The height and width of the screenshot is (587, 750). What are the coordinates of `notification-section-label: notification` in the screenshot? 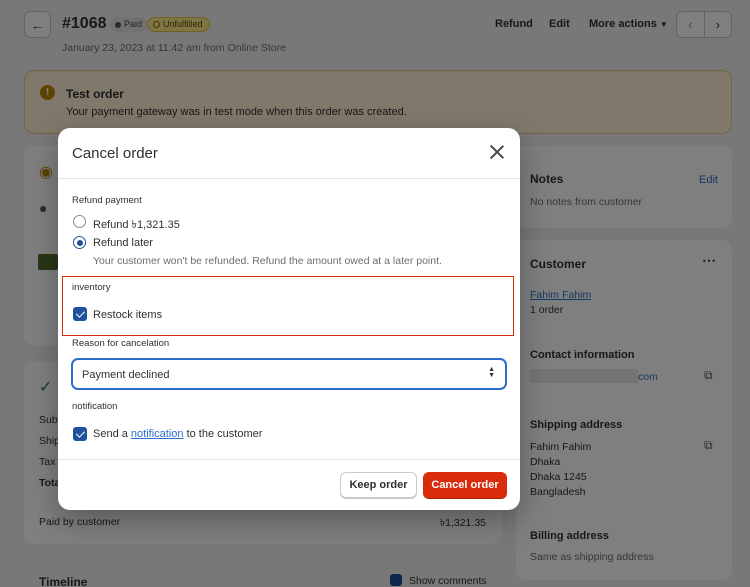 It's located at (95, 406).